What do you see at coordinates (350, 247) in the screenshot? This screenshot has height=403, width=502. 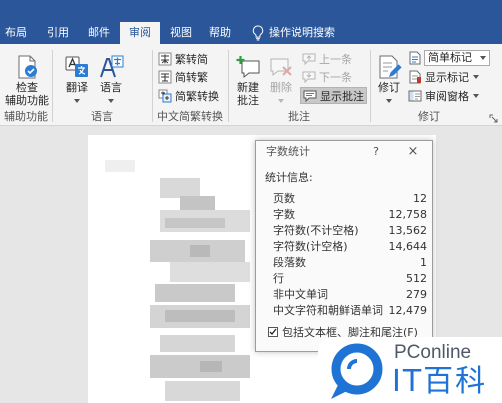 I see `stat-row: 字符数(计空格) 14,644` at bounding box center [350, 247].